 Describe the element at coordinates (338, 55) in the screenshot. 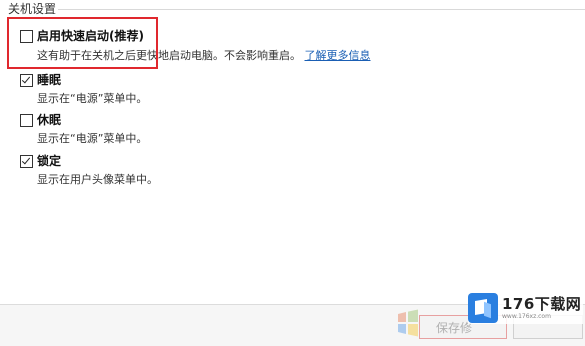

I see `learn-more-link: 了解更多信息` at that location.